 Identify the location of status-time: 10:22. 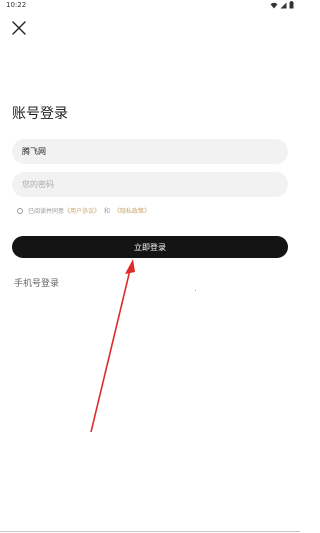
(16, 5).